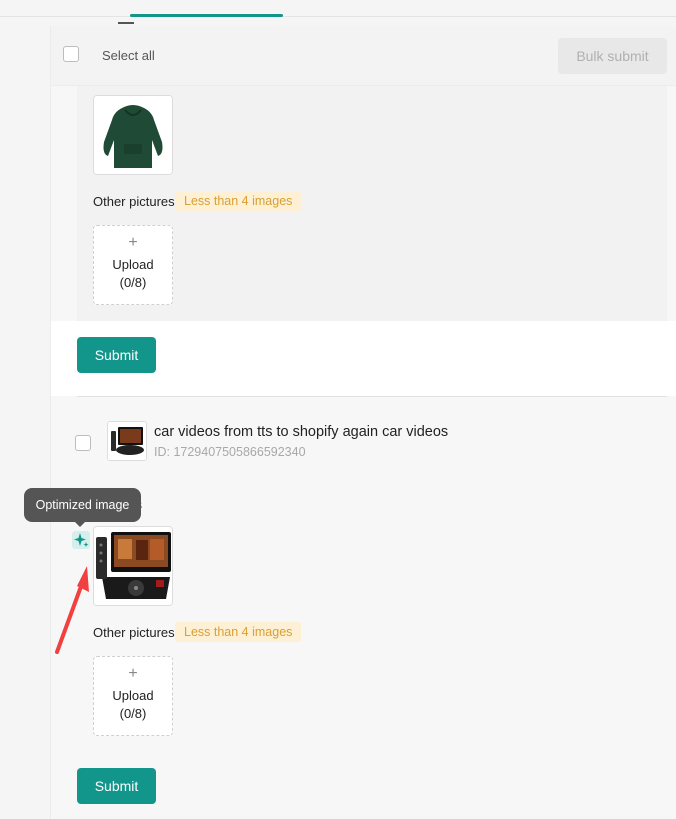  I want to click on active-tab-indicator, so click(206, 15).